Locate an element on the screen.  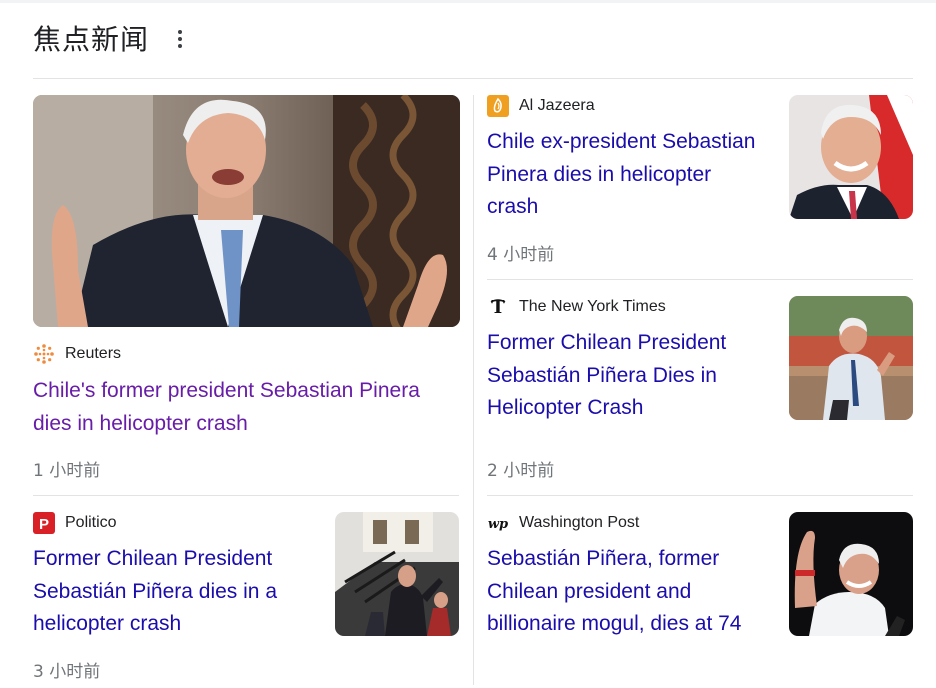
washington-post-logo-icon: wp is located at coordinates (498, 523).